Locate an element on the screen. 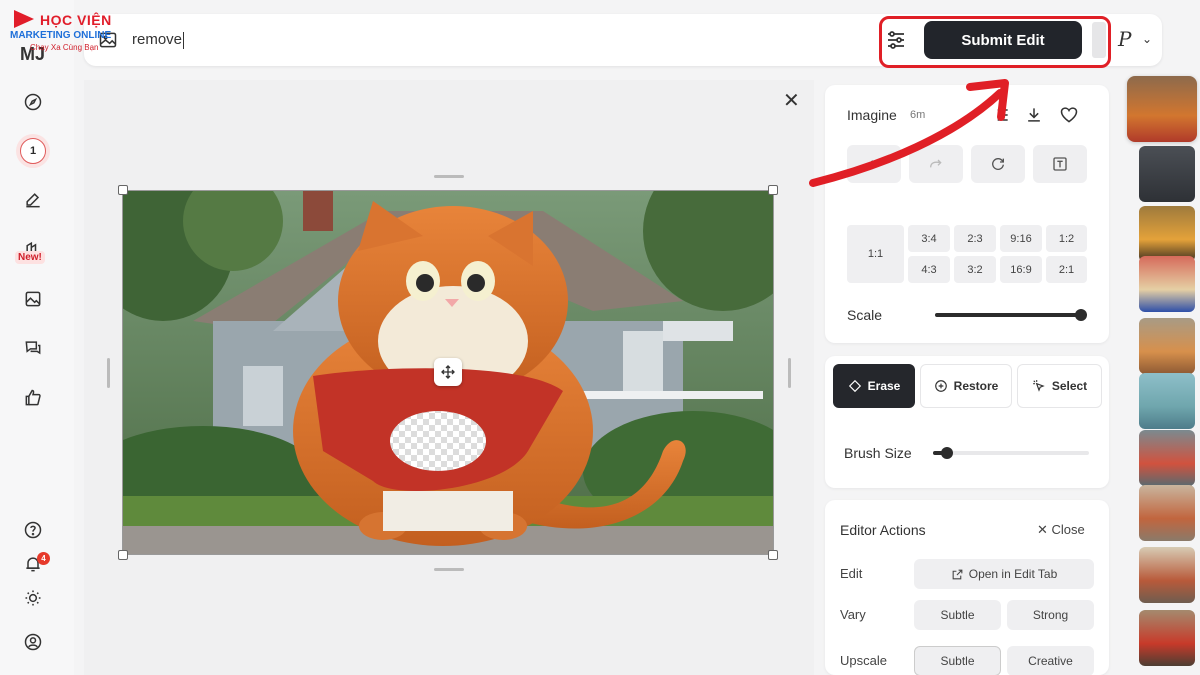 This screenshot has height=675, width=1200. close-icon: ✕ is located at coordinates (1044, 529).